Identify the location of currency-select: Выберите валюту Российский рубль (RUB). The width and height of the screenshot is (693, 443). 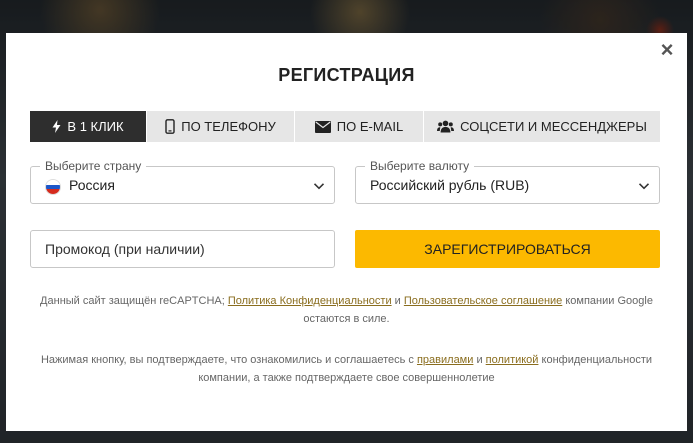
(507, 181).